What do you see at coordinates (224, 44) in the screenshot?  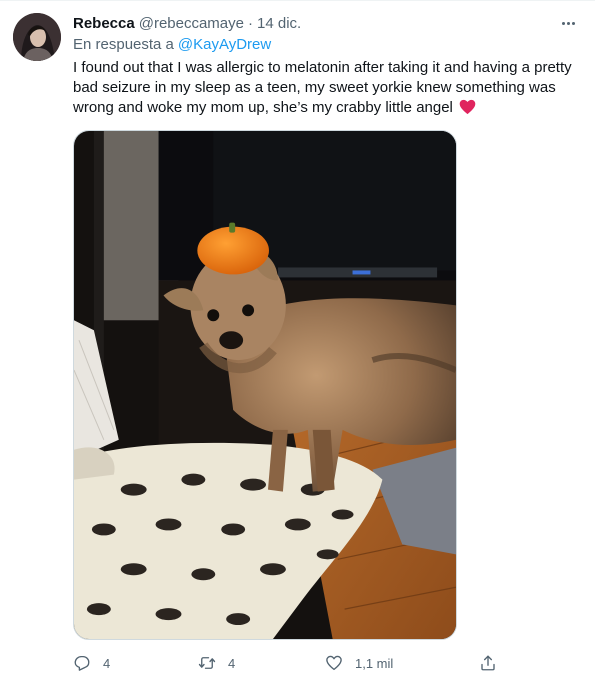 I see `reply-to-link: @KayAyDrew` at bounding box center [224, 44].